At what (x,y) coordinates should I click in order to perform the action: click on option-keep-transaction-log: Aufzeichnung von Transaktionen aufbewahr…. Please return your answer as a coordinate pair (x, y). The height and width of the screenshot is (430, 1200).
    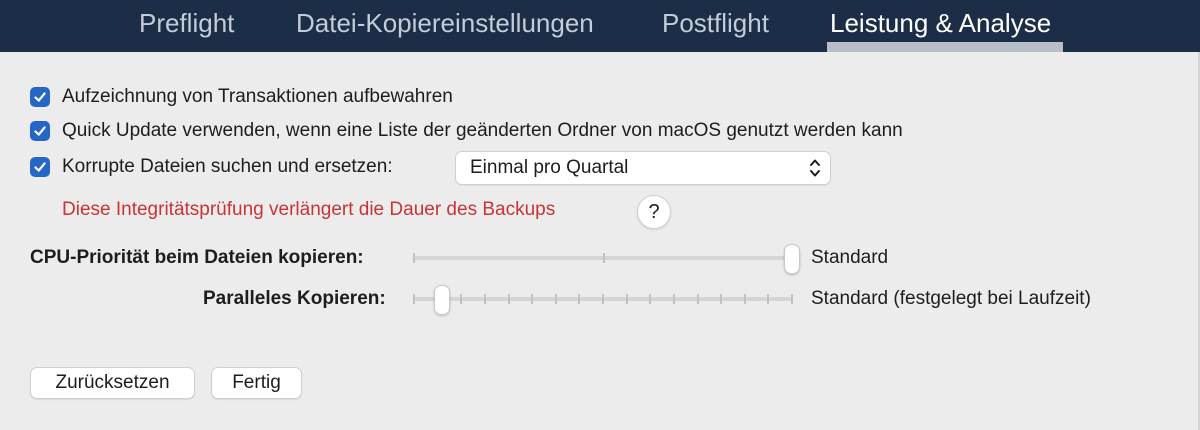
    Looking at the image, I should click on (241, 97).